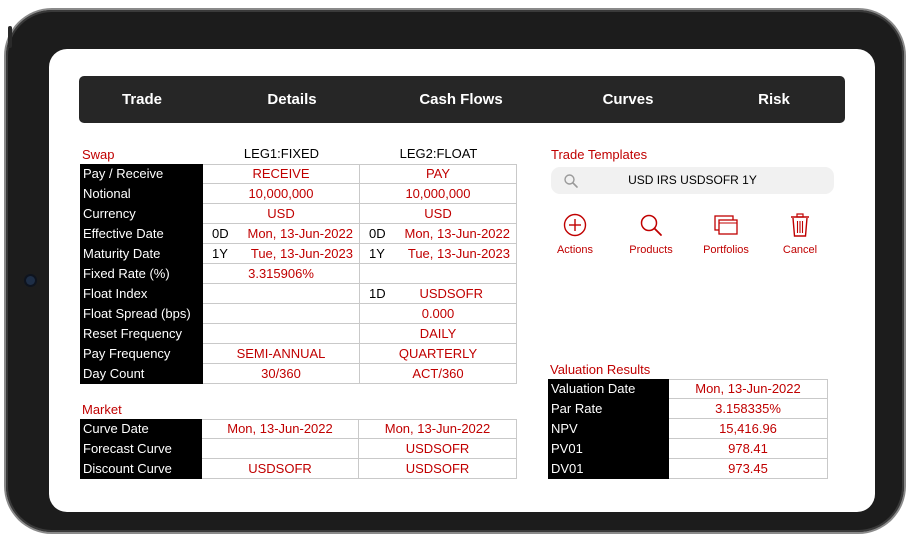  I want to click on actions-button: Actions, so click(575, 234).